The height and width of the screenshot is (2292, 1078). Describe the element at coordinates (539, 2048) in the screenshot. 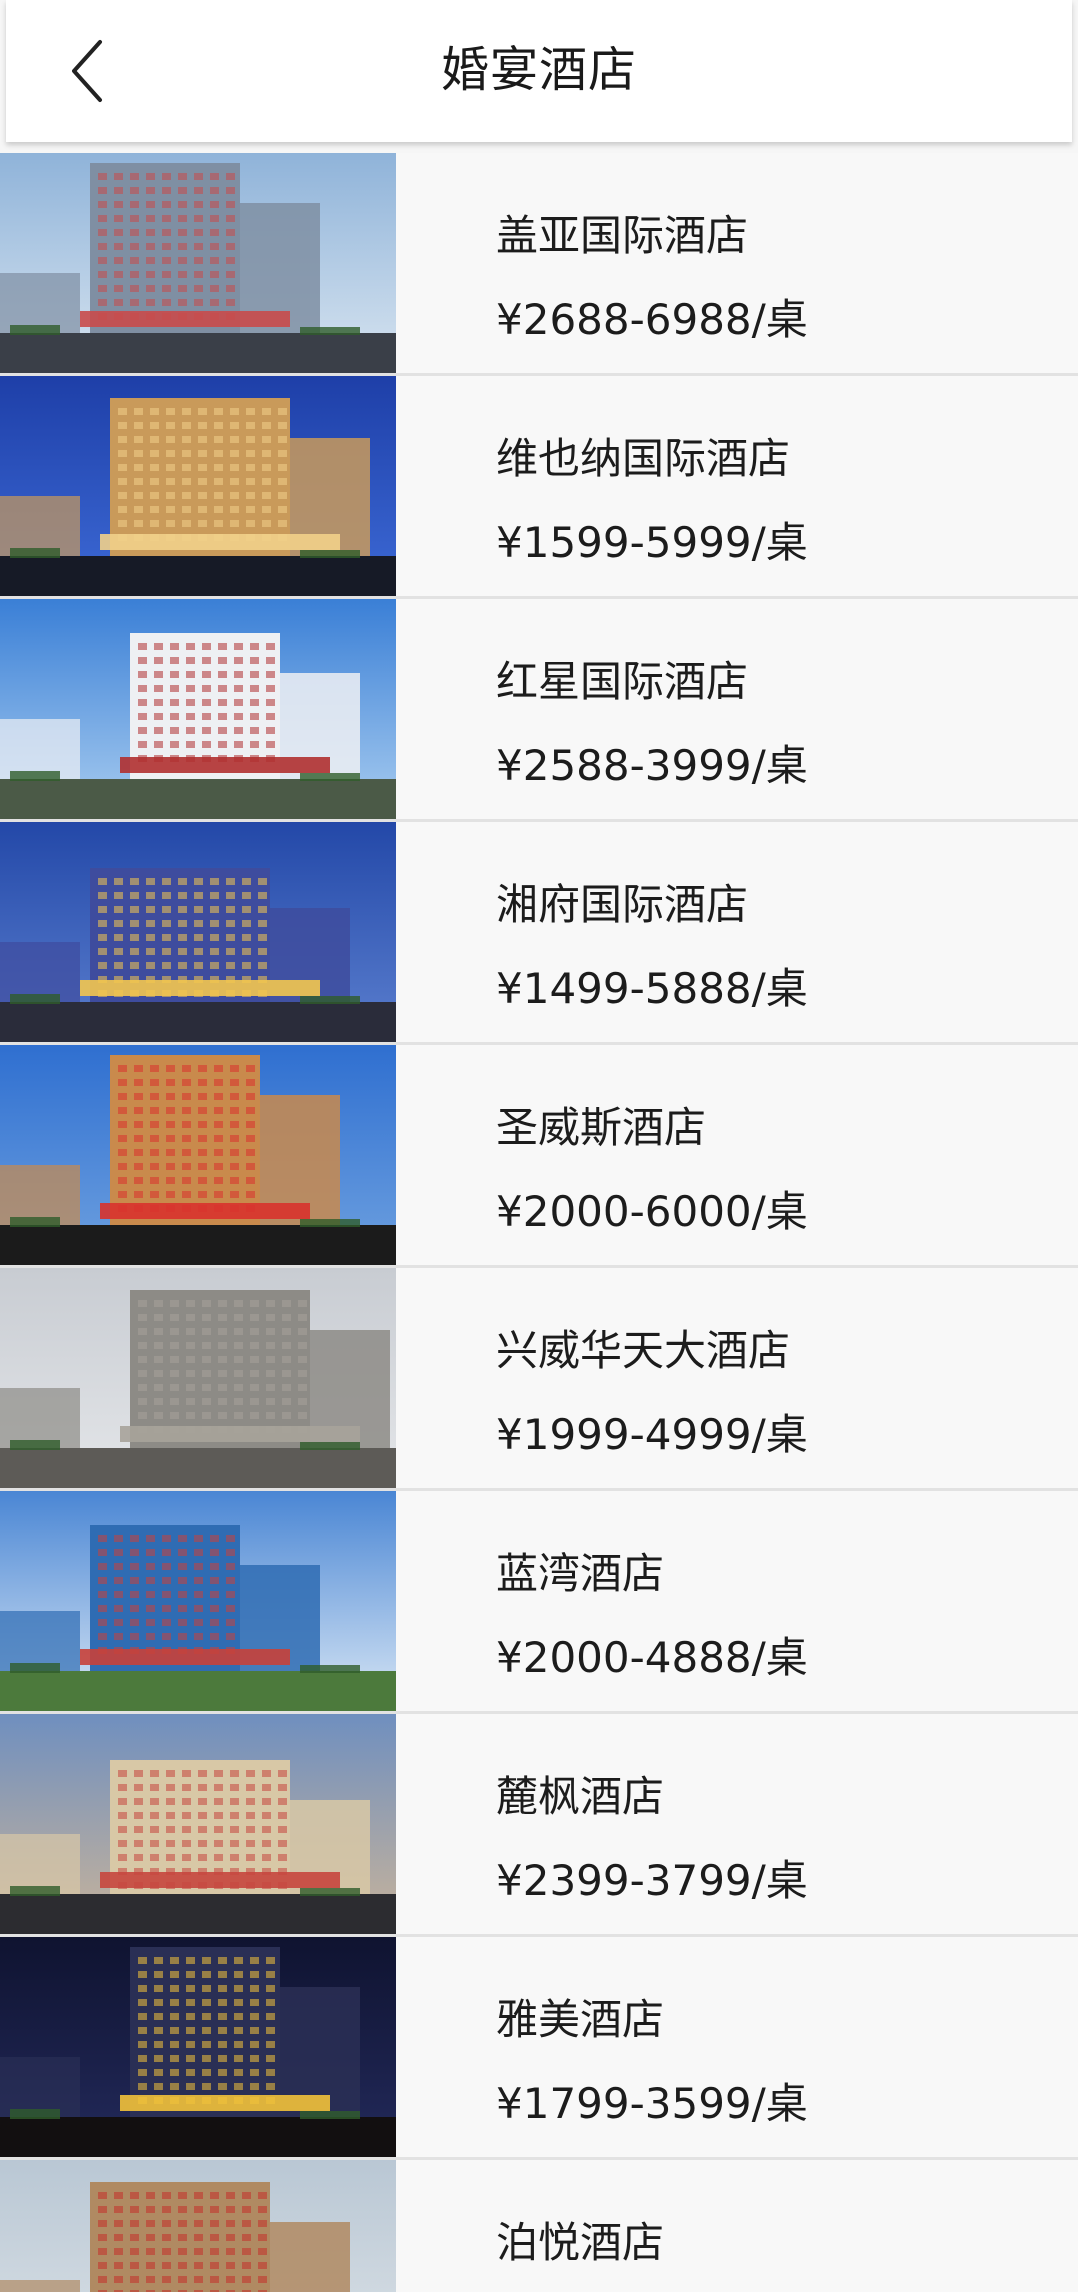

I see `hotel-list-item: 雅美酒店 ¥1799-3599/桌` at that location.